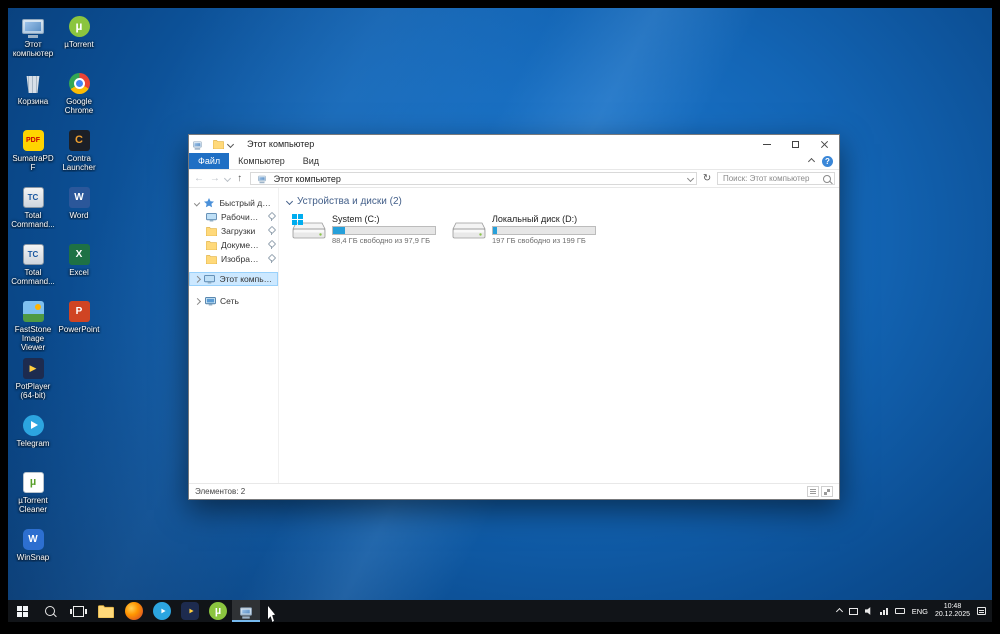 This screenshot has height=634, width=1000. I want to click on sidebar-item-documents: Документы, so click(233, 245).